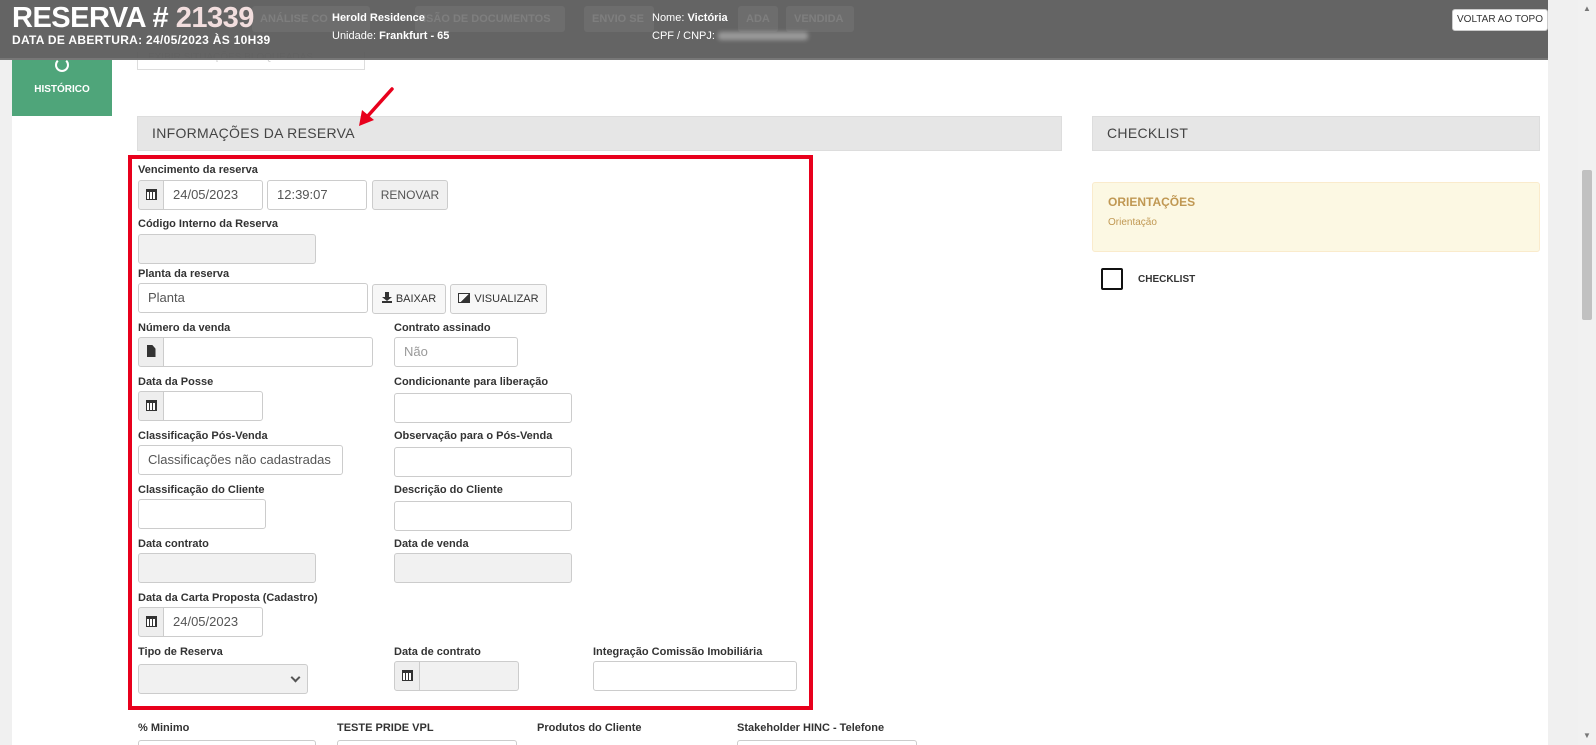 The height and width of the screenshot is (745, 1596). I want to click on data-posse-label: Data da Posse, so click(176, 382).